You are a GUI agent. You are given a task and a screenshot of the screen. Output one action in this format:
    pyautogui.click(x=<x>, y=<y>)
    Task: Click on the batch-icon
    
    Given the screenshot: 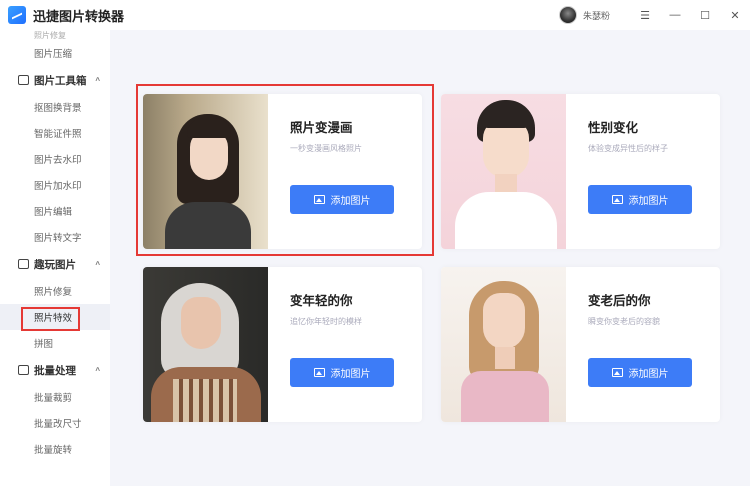 What is the action you would take?
    pyautogui.click(x=23, y=370)
    